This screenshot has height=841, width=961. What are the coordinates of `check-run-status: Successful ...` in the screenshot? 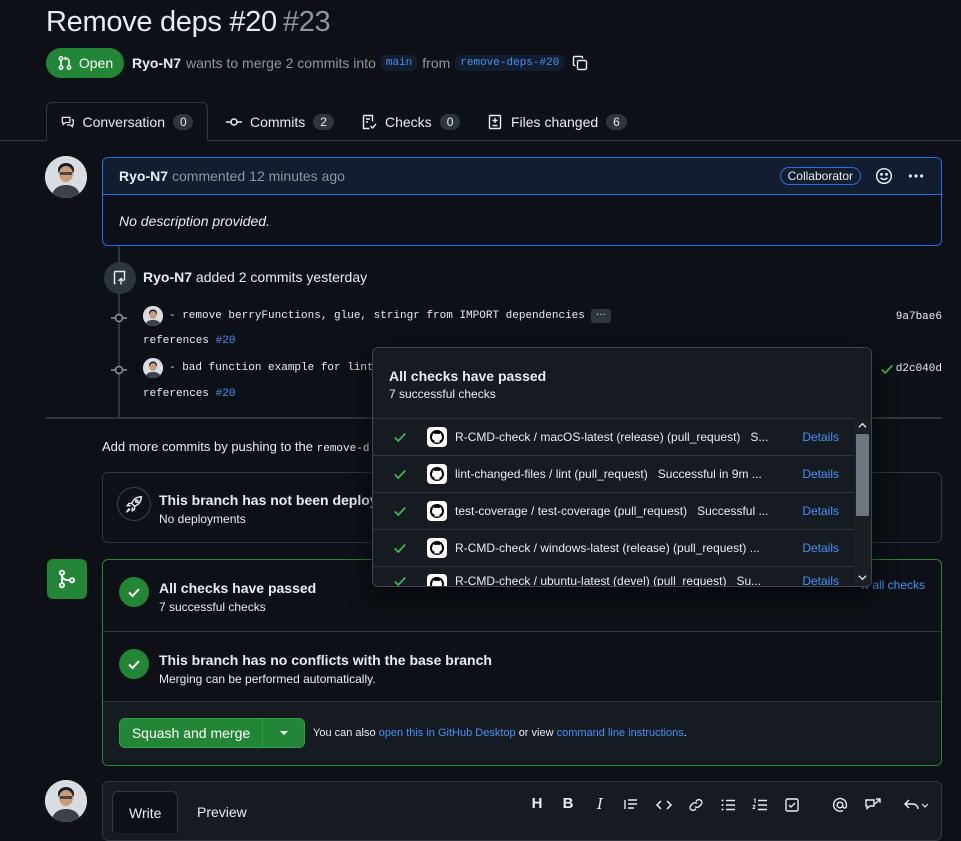 It's located at (733, 511).